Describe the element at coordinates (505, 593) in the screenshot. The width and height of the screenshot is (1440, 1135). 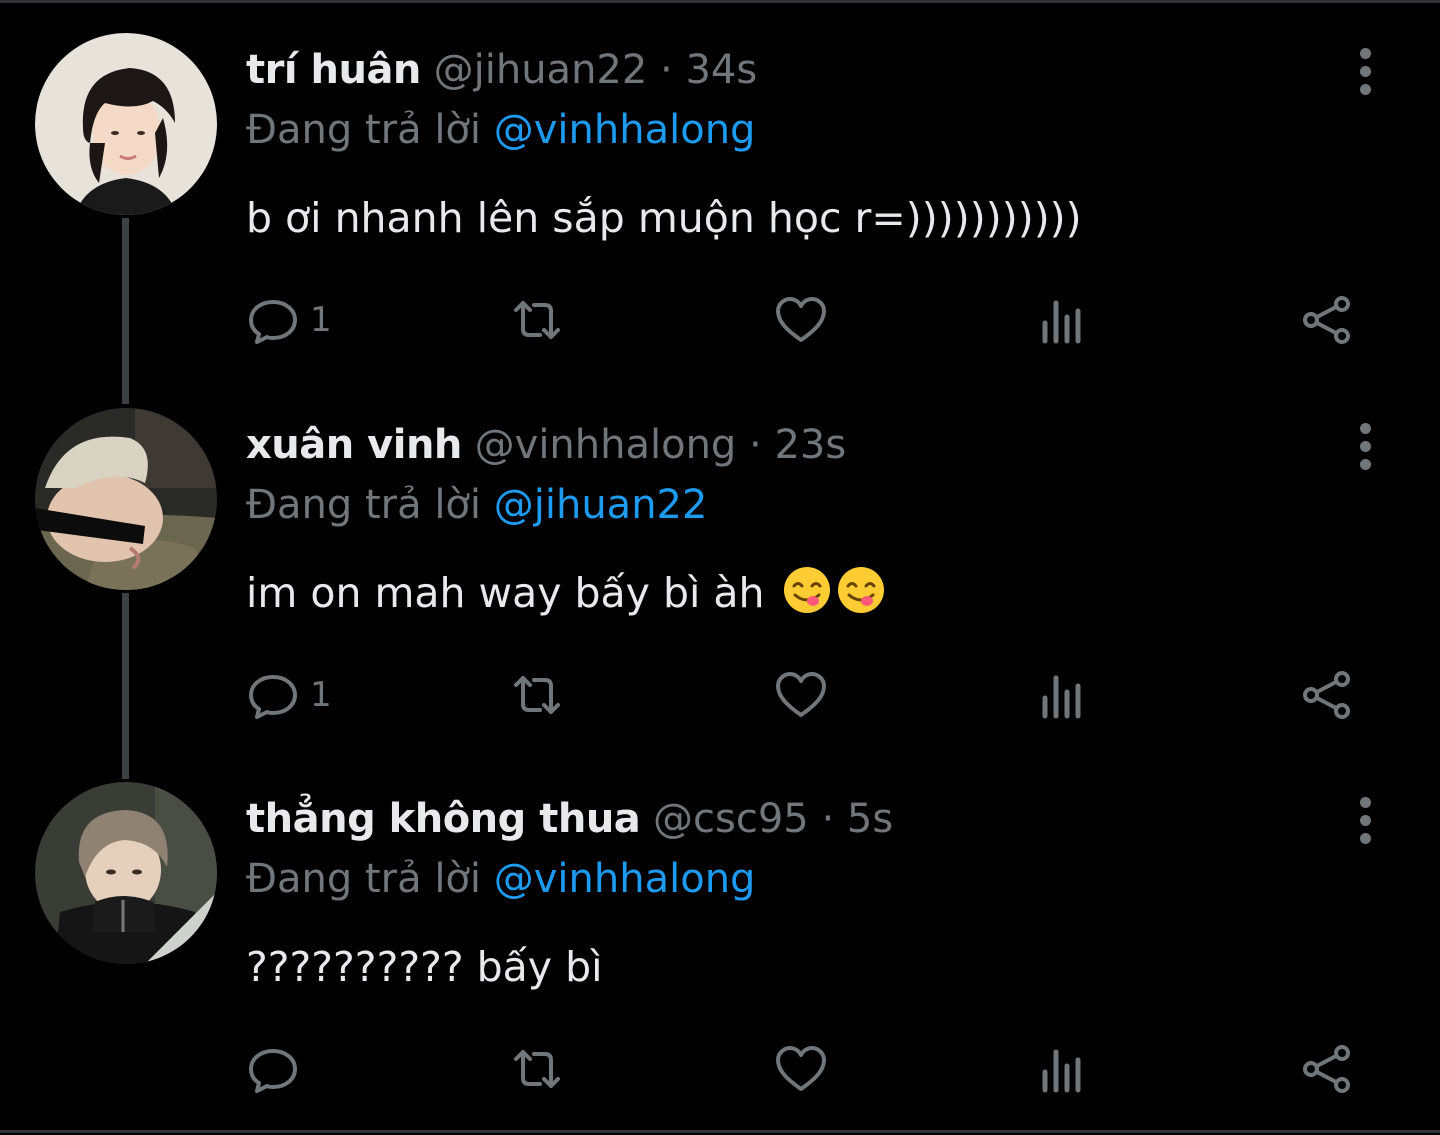
I see `tweet-text: im on mah way bấy bì àh` at that location.